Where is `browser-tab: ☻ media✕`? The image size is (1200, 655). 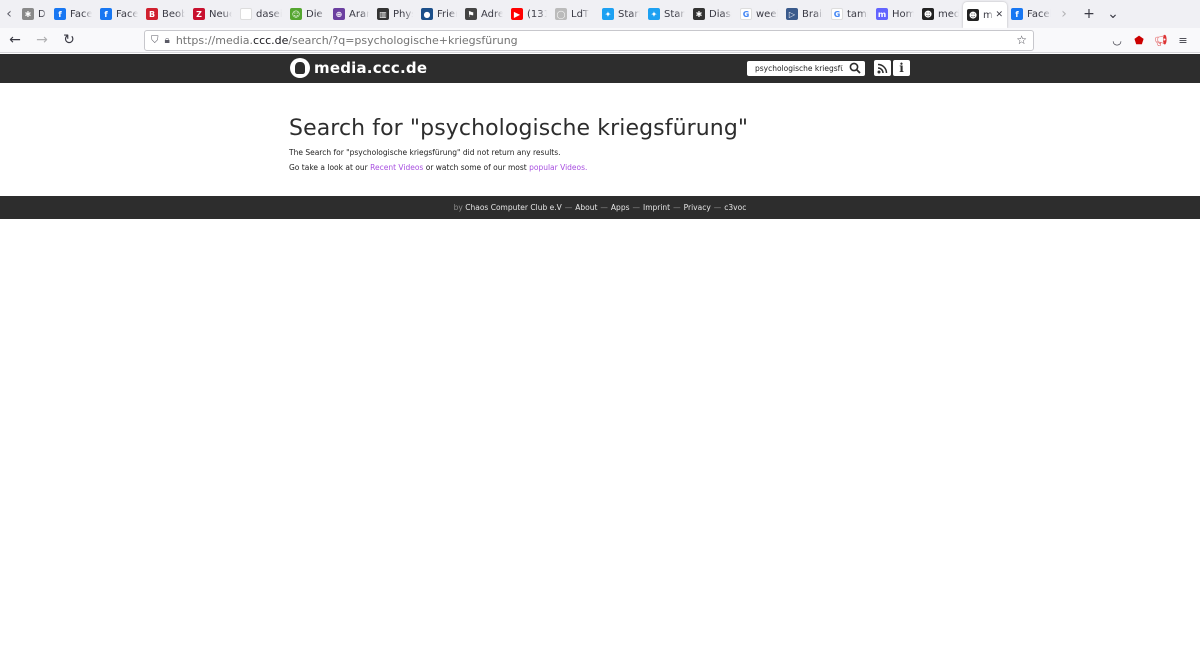
browser-tab: ☻ media✕ is located at coordinates (985, 15).